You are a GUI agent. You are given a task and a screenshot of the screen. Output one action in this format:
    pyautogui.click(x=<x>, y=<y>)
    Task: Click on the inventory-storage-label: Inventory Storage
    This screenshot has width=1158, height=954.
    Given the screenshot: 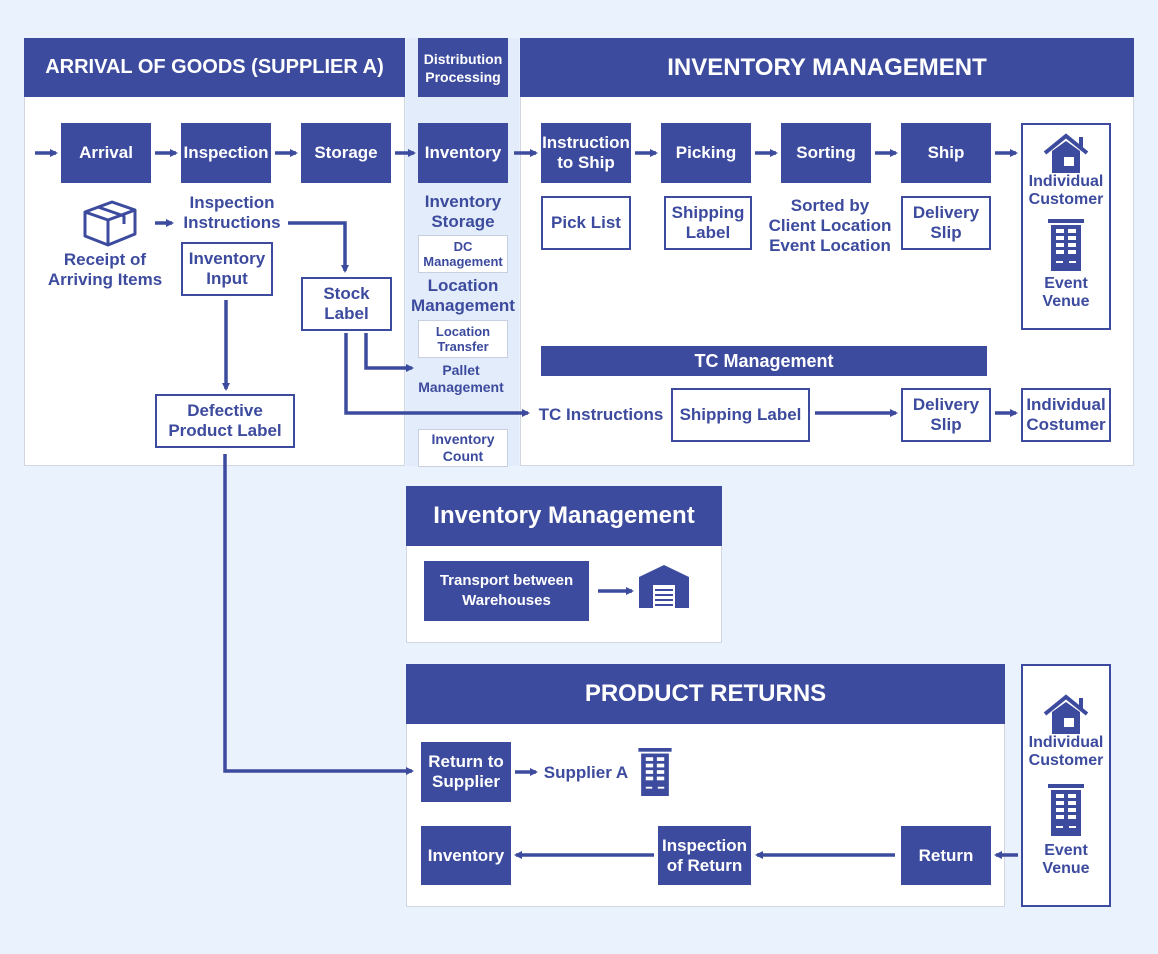 What is the action you would take?
    pyautogui.click(x=463, y=211)
    